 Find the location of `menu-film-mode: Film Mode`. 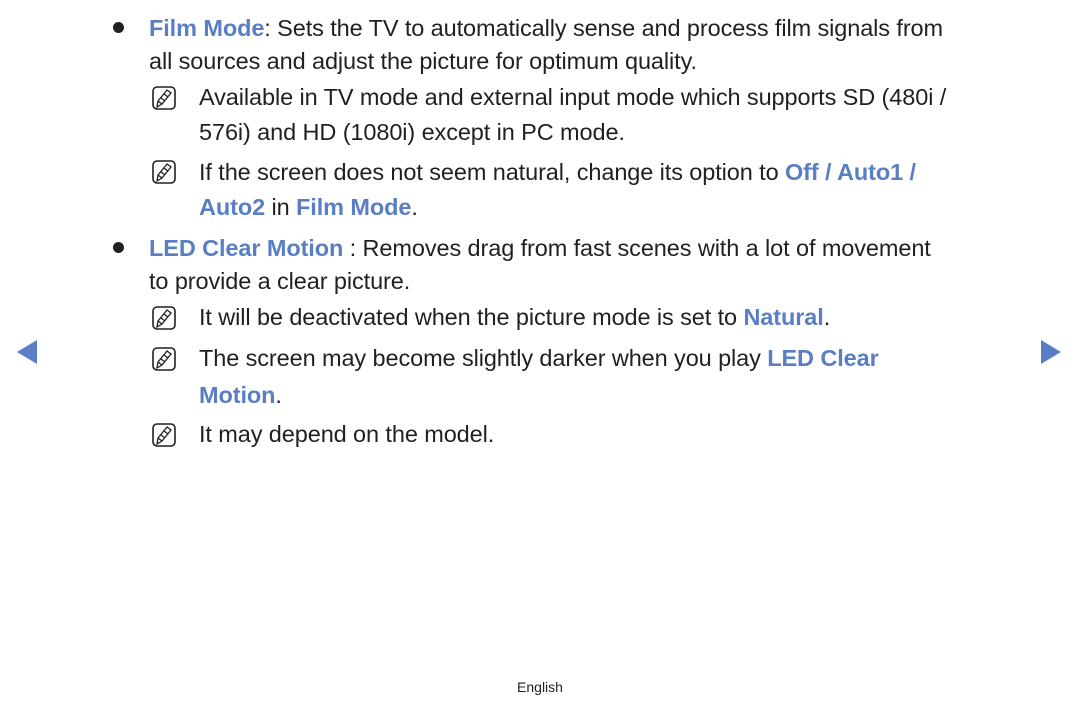

menu-film-mode: Film Mode is located at coordinates (354, 207).